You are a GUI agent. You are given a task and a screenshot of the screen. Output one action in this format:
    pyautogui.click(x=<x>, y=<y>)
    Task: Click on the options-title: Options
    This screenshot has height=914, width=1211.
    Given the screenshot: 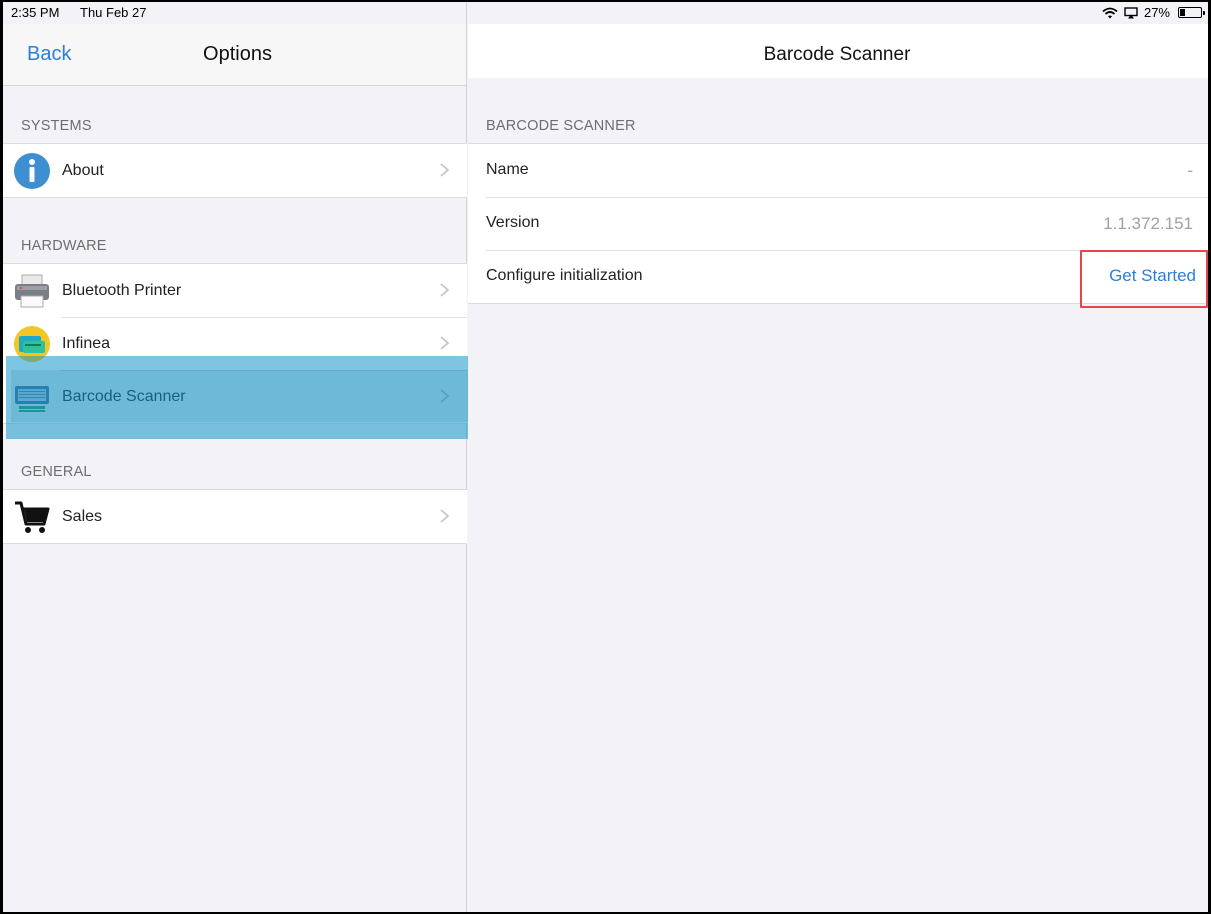 What is the action you would take?
    pyautogui.click(x=237, y=54)
    